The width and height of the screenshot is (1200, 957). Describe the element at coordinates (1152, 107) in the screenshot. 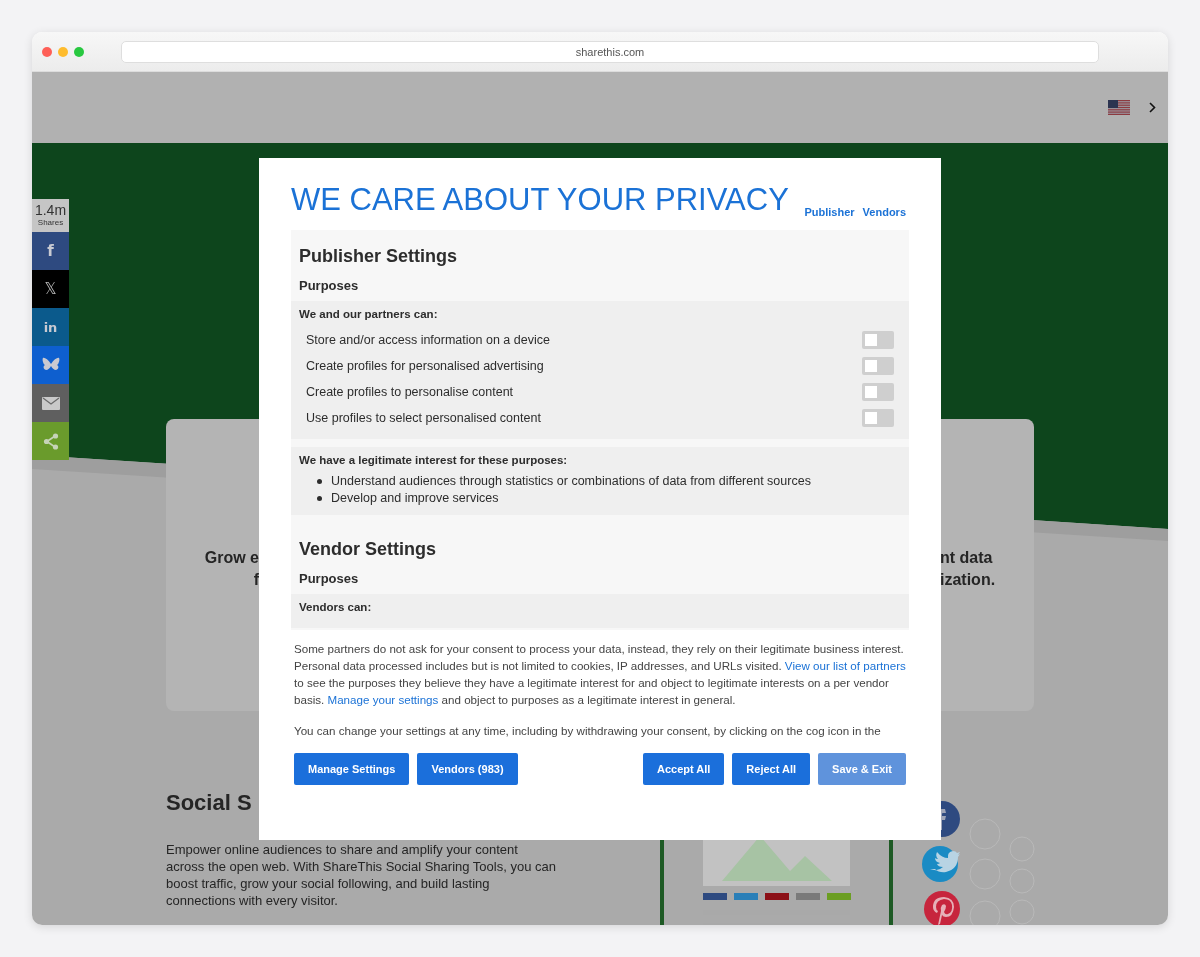

I see `chevron-right-icon` at that location.